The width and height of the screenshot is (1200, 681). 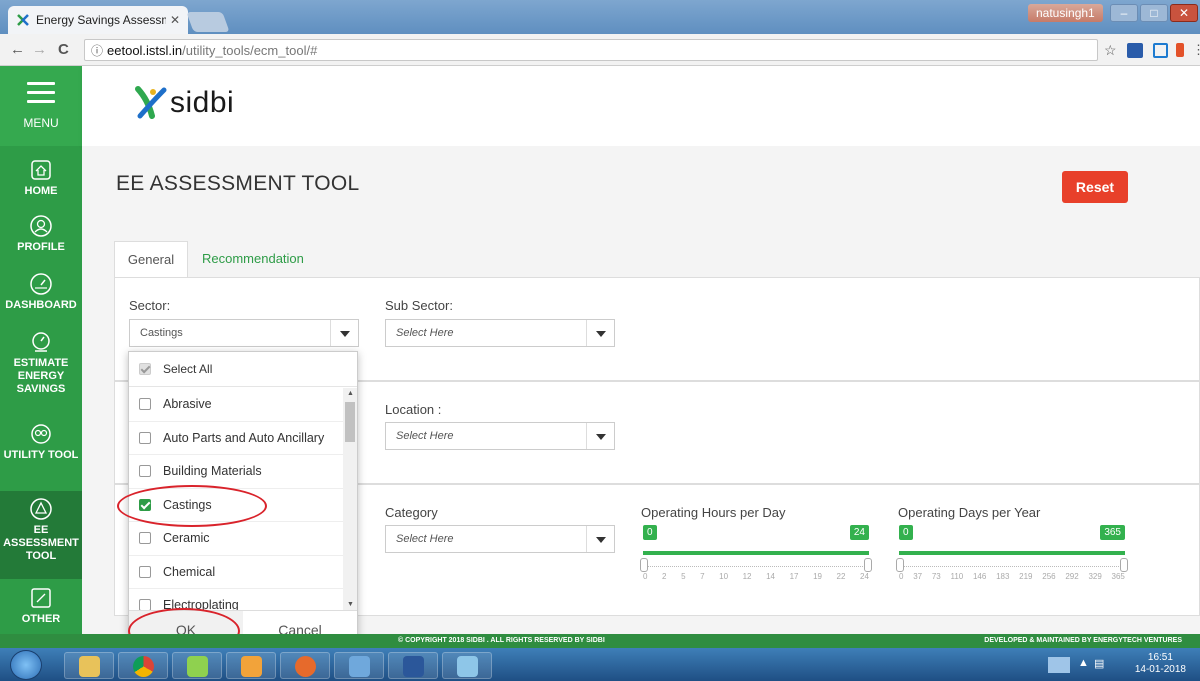 I want to click on category-select: Select Here, so click(x=500, y=539).